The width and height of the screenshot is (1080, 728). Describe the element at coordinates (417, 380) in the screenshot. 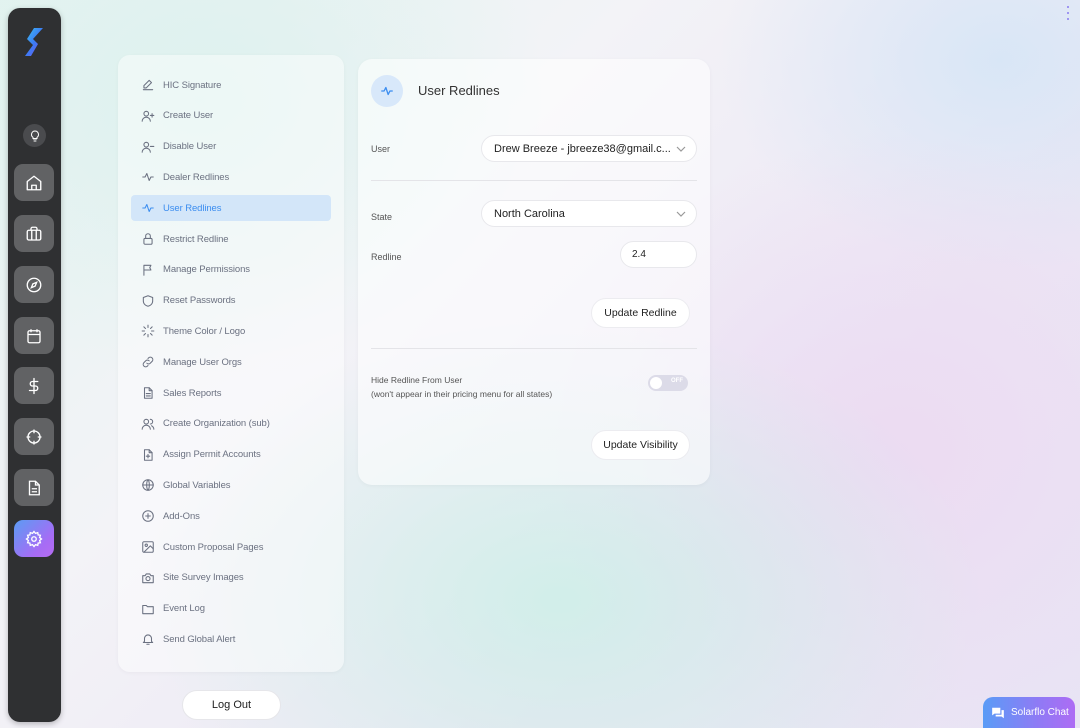

I see `hide-redline-label: Hide Redline From User` at that location.